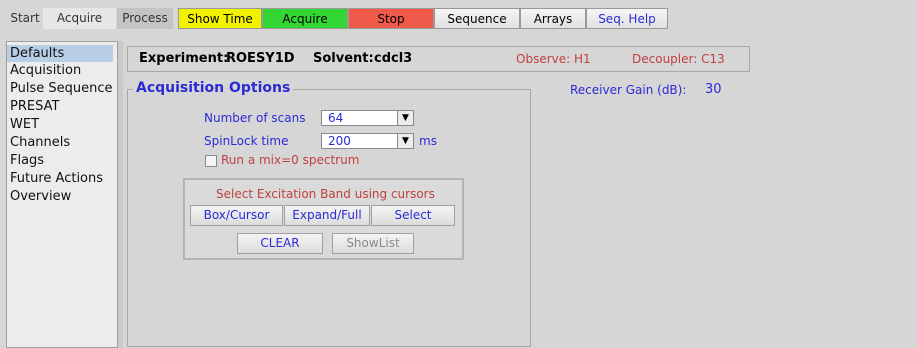 This screenshot has width=917, height=348. Describe the element at coordinates (327, 215) in the screenshot. I see `expand-full-button: Expand/Full` at that location.